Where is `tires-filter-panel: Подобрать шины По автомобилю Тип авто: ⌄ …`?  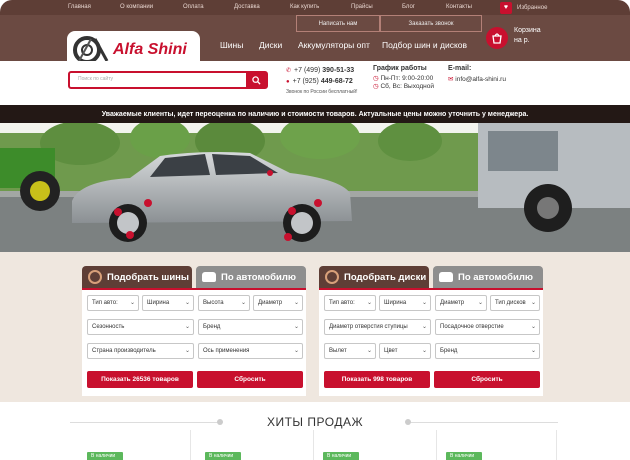
tires-filter-panel: Подобрать шины По автомобилю Тип авто: ⌄ … is located at coordinates (194, 331).